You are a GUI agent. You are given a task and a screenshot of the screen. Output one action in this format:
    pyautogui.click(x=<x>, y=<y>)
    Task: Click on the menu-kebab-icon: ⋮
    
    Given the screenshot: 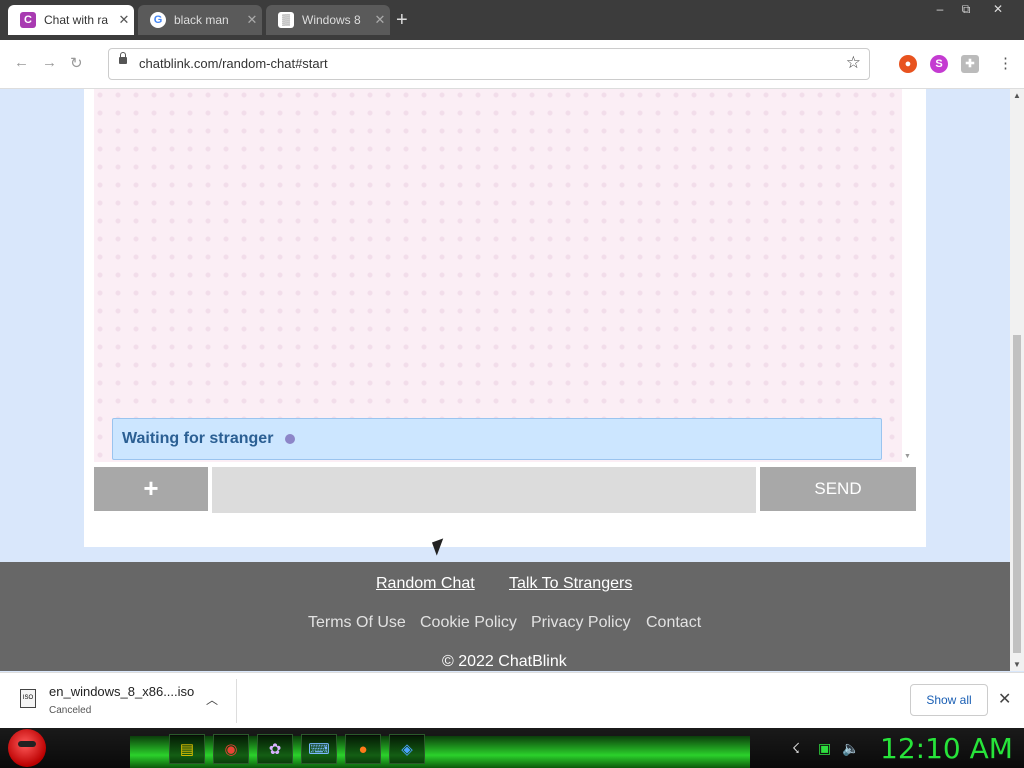 What is the action you would take?
    pyautogui.click(x=1005, y=63)
    